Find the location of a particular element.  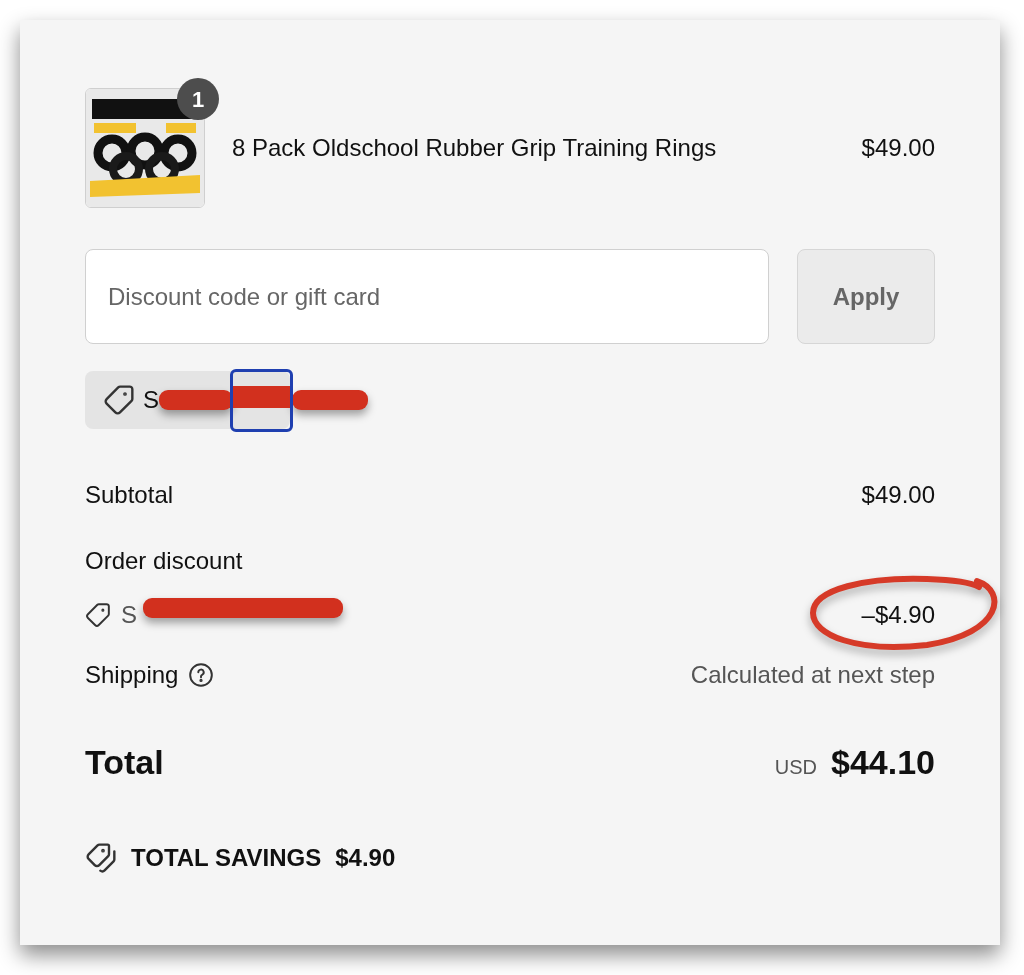

savings-label: TOTAL SAVINGS is located at coordinates (226, 858).